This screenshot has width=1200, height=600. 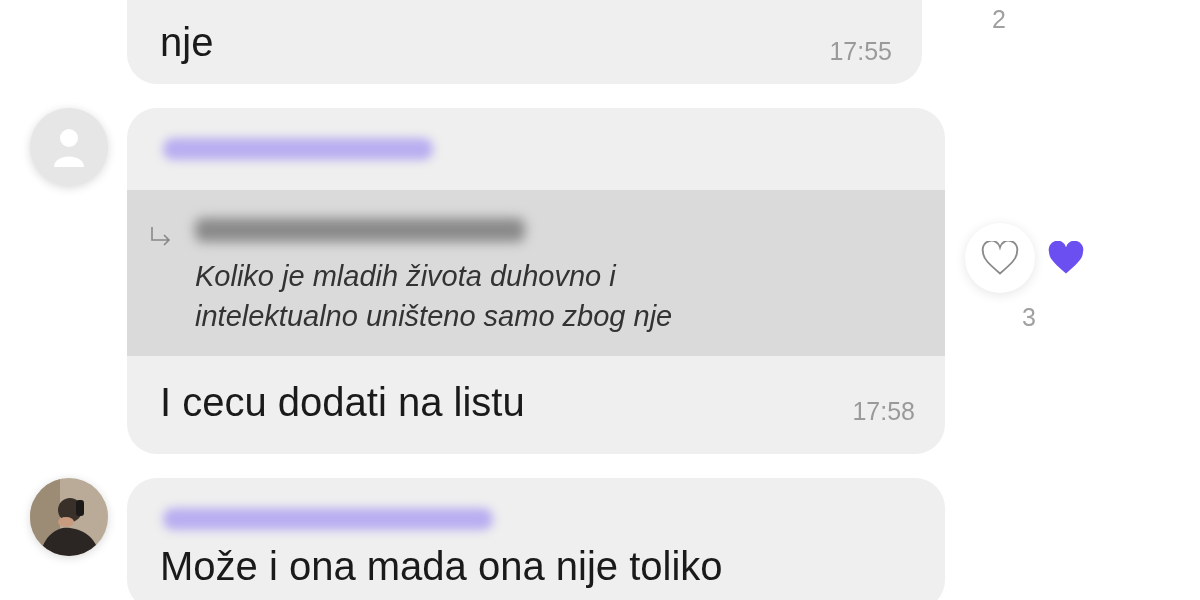 What do you see at coordinates (69, 147) in the screenshot?
I see `person-icon` at bounding box center [69, 147].